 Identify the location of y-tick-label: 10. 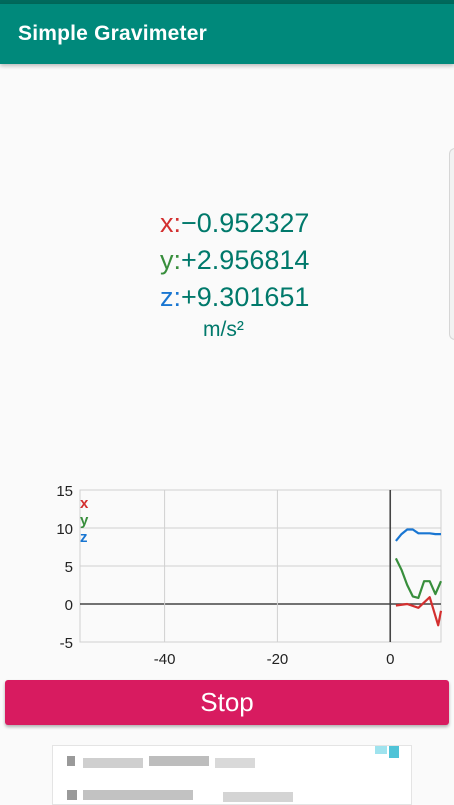
(64, 529).